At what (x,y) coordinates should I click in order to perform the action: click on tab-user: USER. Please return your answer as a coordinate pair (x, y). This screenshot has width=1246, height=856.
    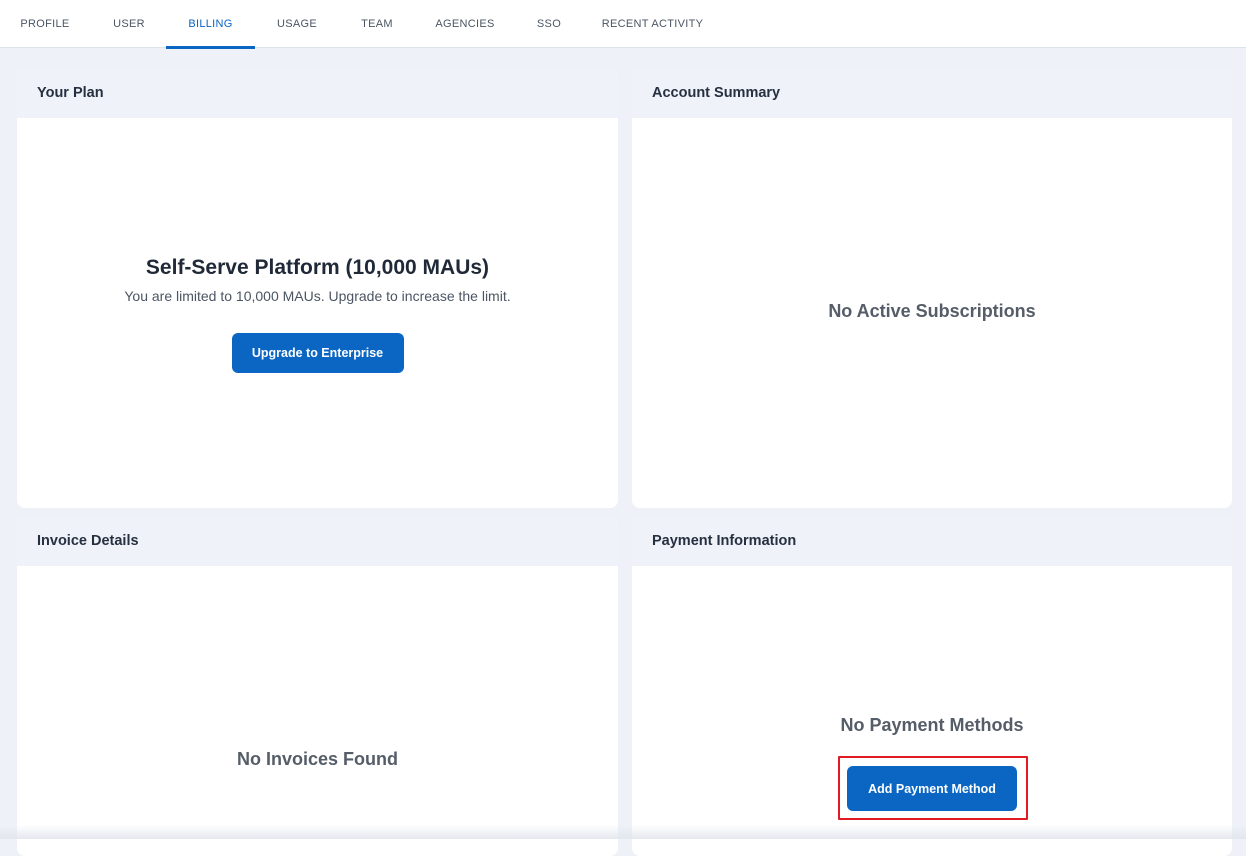
    Looking at the image, I should click on (129, 24).